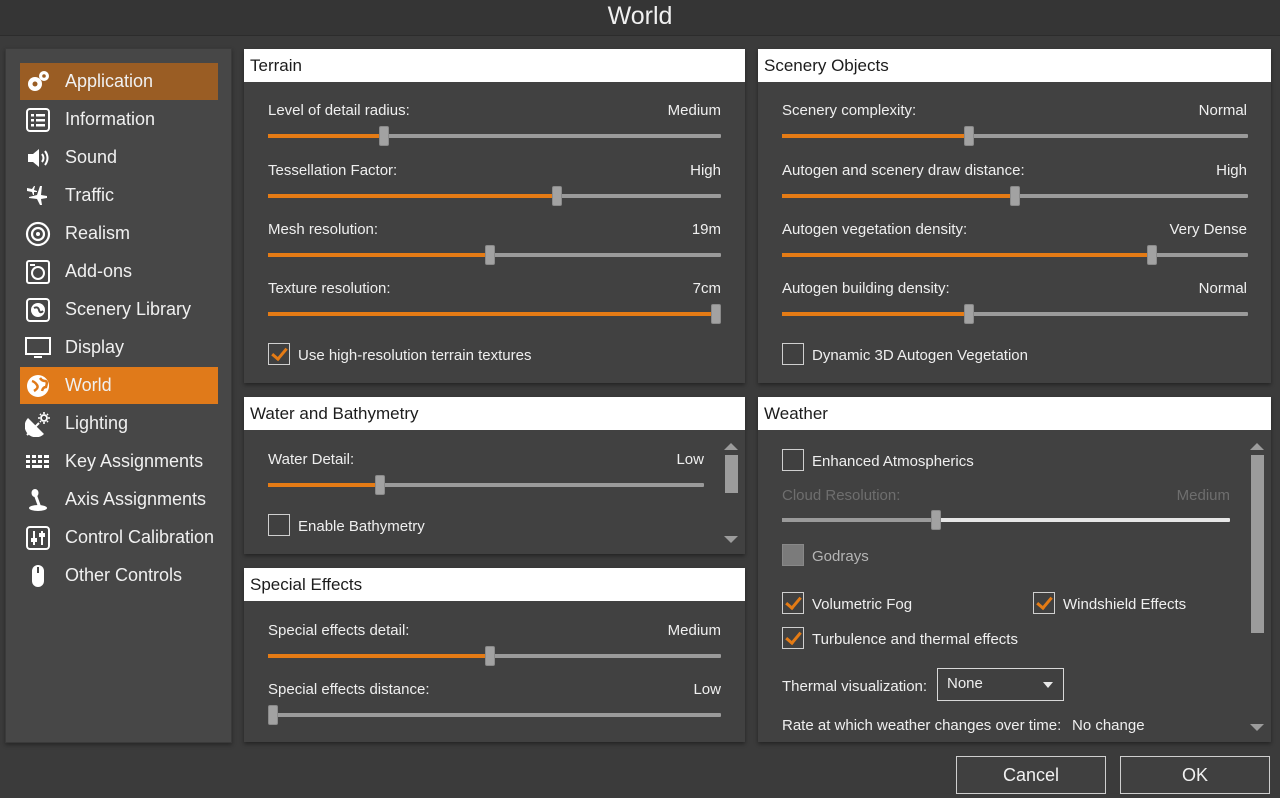 The width and height of the screenshot is (1280, 798). Describe the element at coordinates (793, 555) in the screenshot. I see `godrays-checkbox` at that location.